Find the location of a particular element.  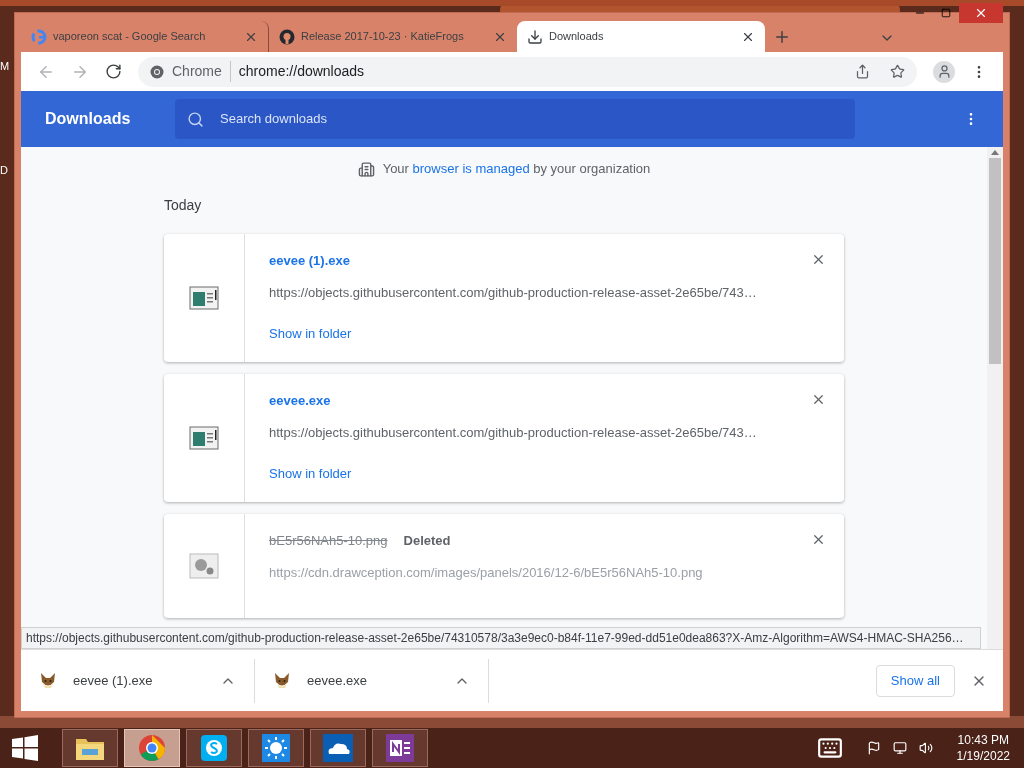

flag-icon is located at coordinates (873, 748).